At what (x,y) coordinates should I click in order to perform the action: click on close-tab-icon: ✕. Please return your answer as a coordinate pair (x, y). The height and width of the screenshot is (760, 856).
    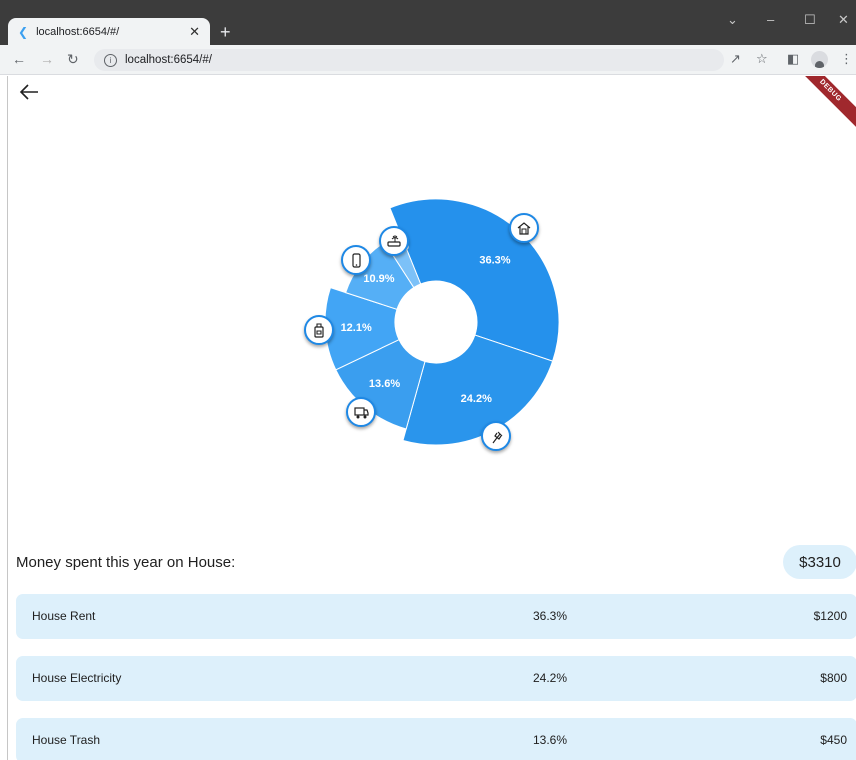
    Looking at the image, I should click on (194, 32).